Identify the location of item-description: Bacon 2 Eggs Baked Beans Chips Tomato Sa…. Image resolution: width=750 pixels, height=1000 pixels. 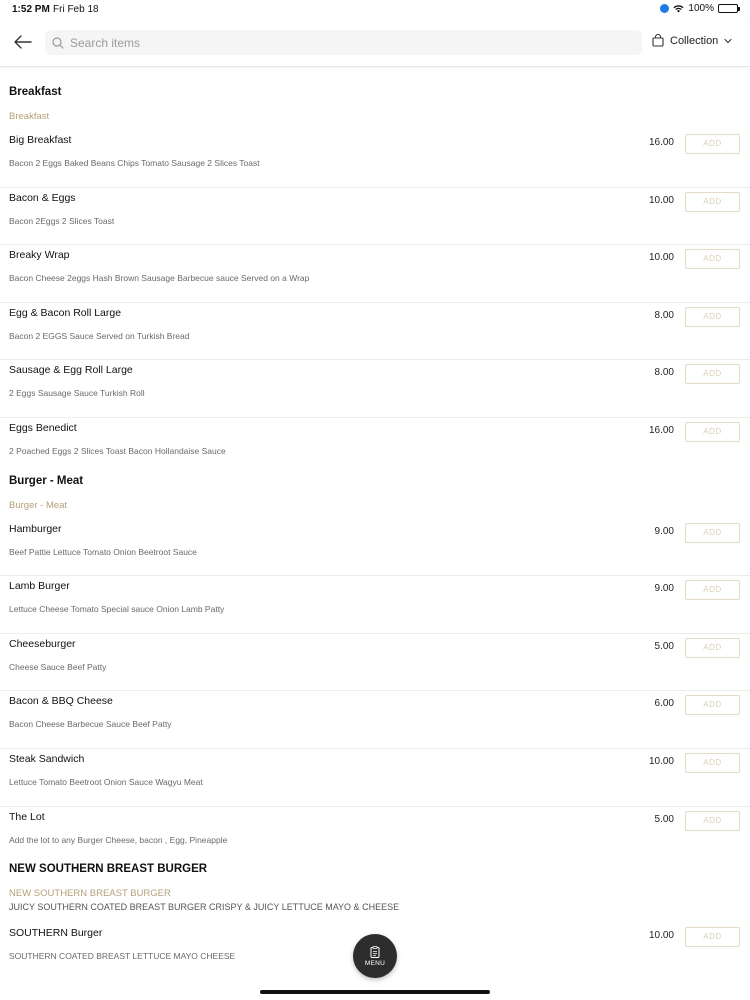
(134, 163).